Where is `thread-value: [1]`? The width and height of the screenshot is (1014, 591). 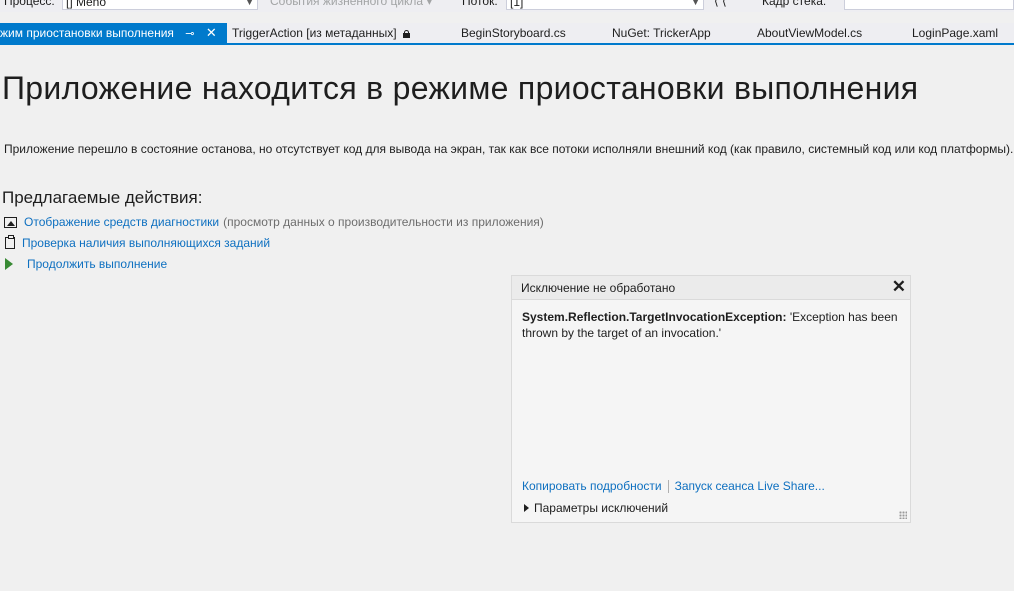
thread-value: [1] is located at coordinates (517, 4).